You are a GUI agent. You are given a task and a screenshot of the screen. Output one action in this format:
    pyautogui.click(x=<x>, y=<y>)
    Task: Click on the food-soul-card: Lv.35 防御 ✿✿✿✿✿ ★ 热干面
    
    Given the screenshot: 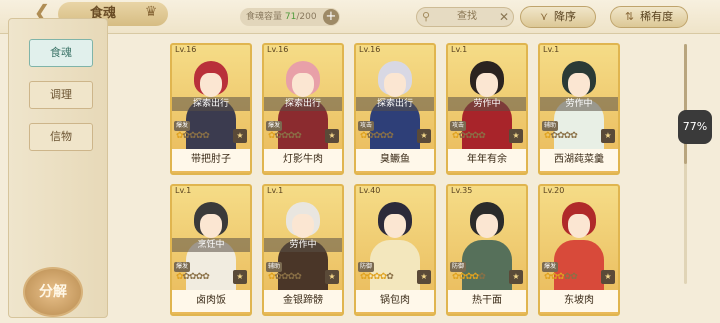 What is the action you would take?
    pyautogui.click(x=487, y=250)
    